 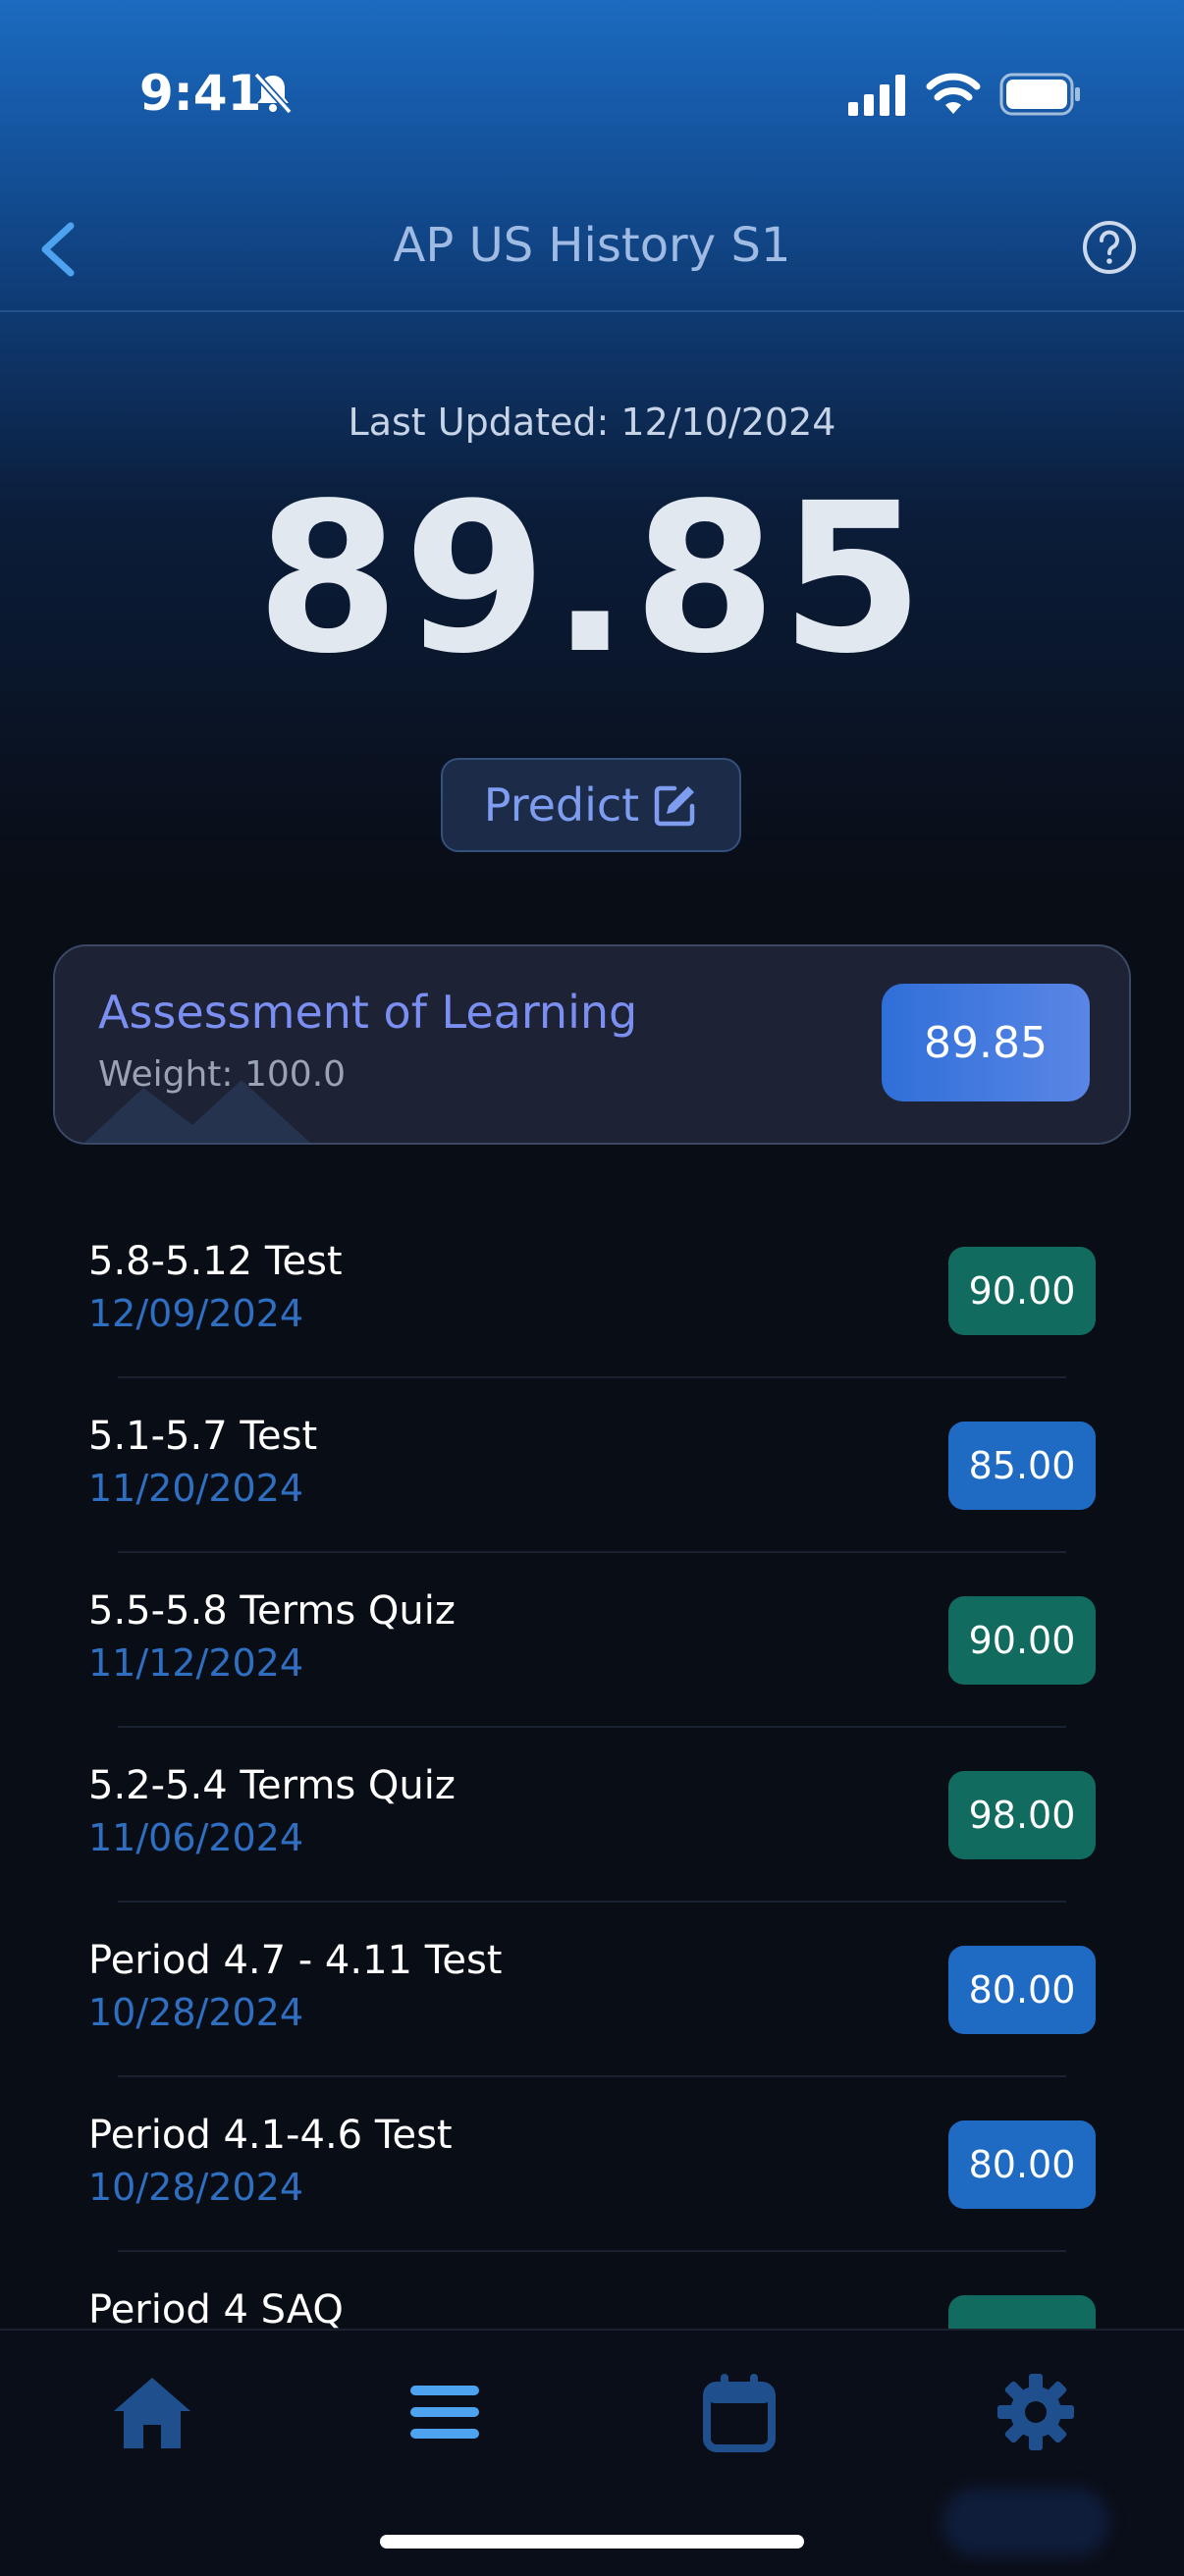 I want to click on predict-button: Predict, so click(x=591, y=805).